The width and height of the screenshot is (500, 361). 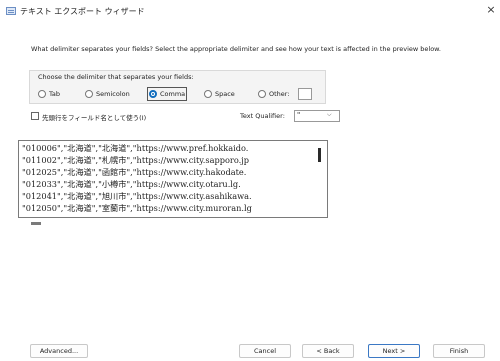 What do you see at coordinates (265, 351) in the screenshot?
I see `cancel-button: Cancel` at bounding box center [265, 351].